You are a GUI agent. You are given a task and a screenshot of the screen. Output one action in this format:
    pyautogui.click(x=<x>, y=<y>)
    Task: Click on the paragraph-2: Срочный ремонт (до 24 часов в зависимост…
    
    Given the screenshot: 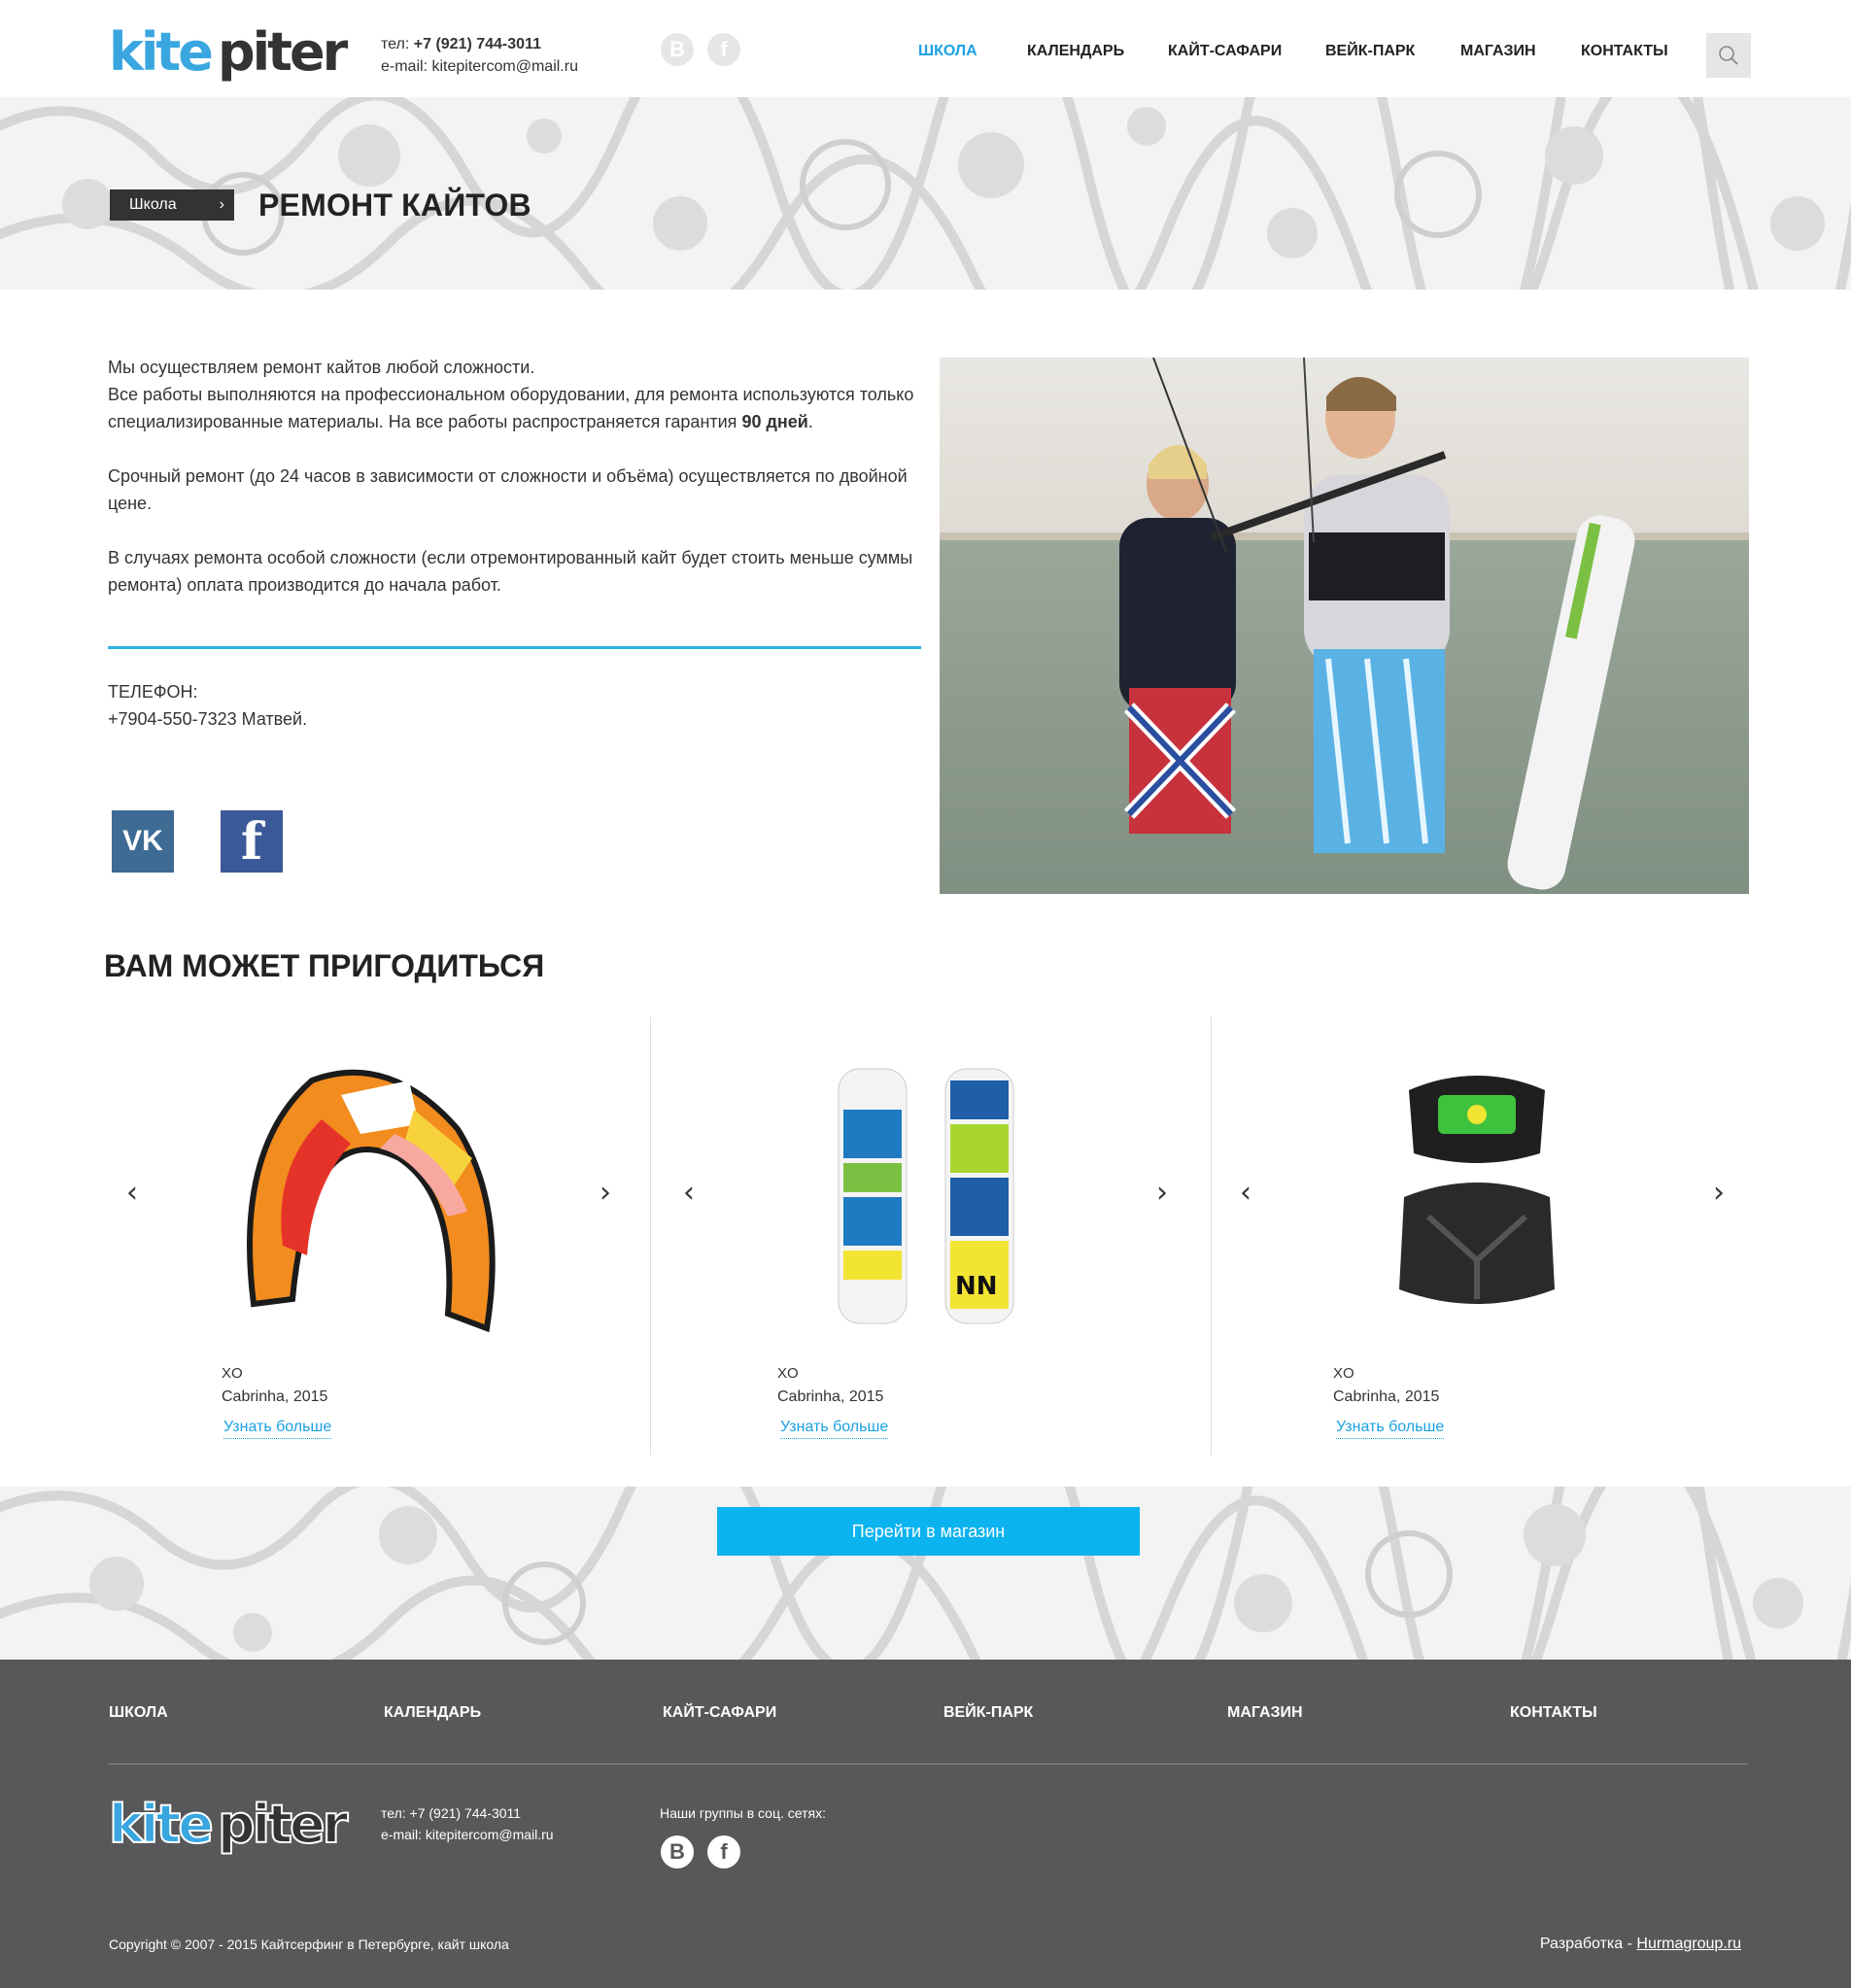 What is the action you would take?
    pyautogui.click(x=508, y=489)
    